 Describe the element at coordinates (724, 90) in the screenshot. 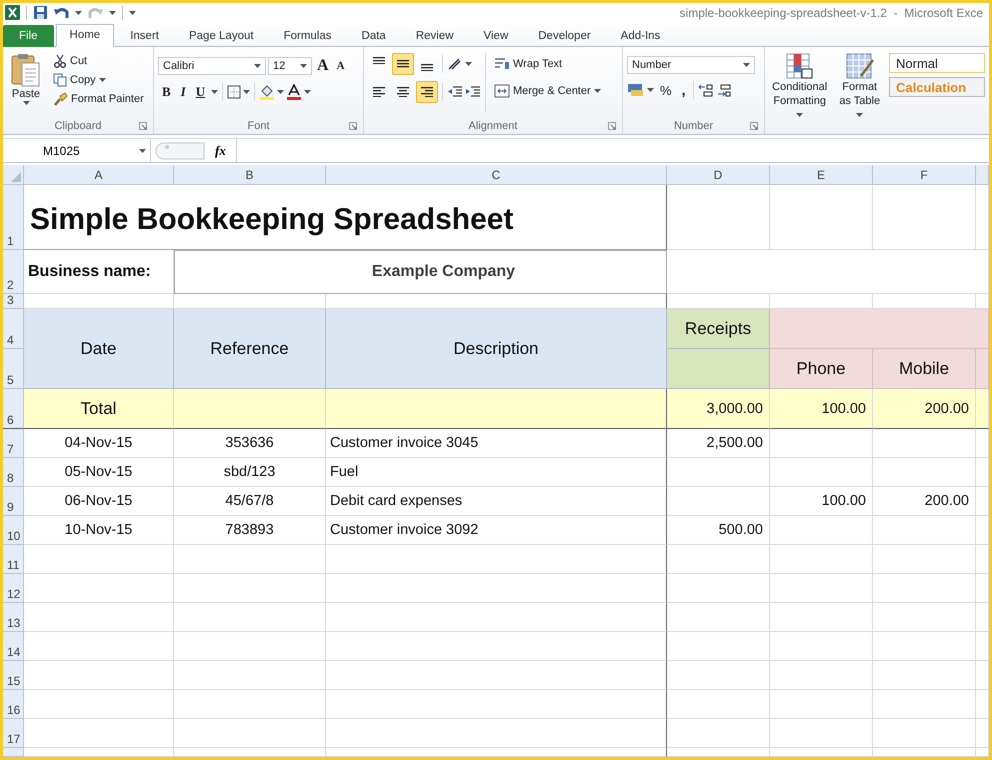

I see `decrease-decimal-icon` at that location.